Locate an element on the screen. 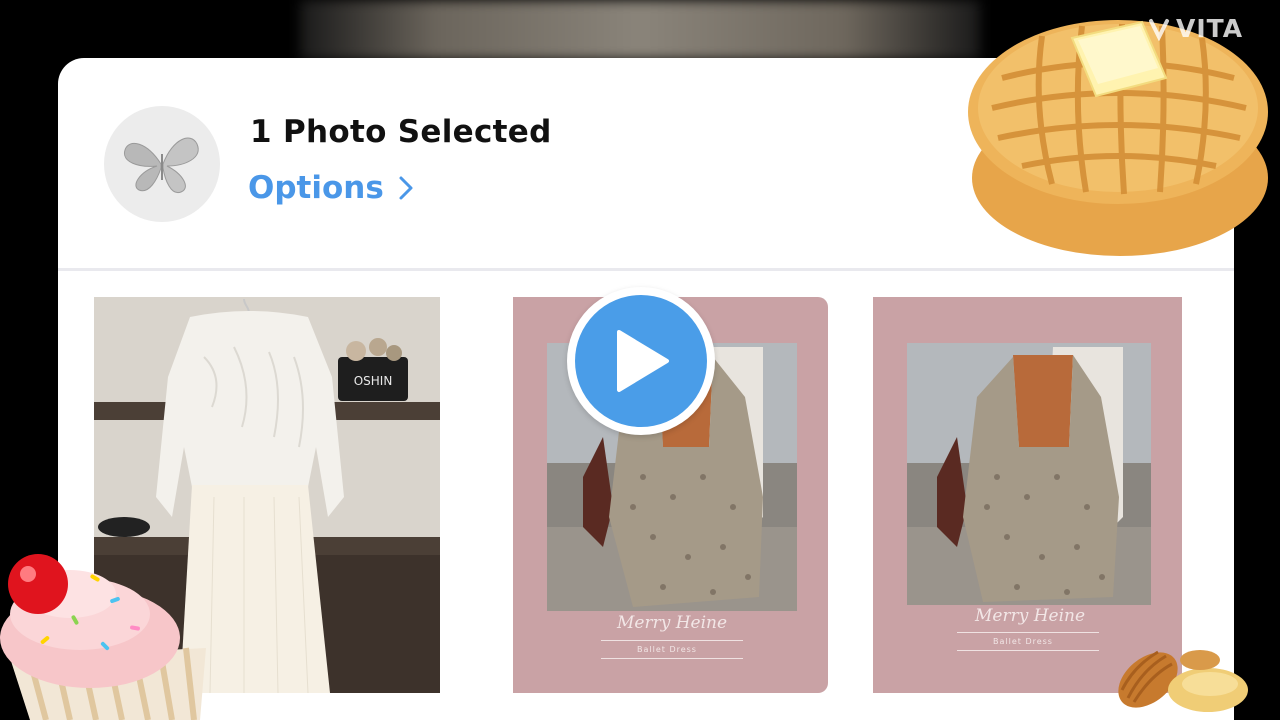 The height and width of the screenshot is (720, 1280). play-button-circle is located at coordinates (641, 361).